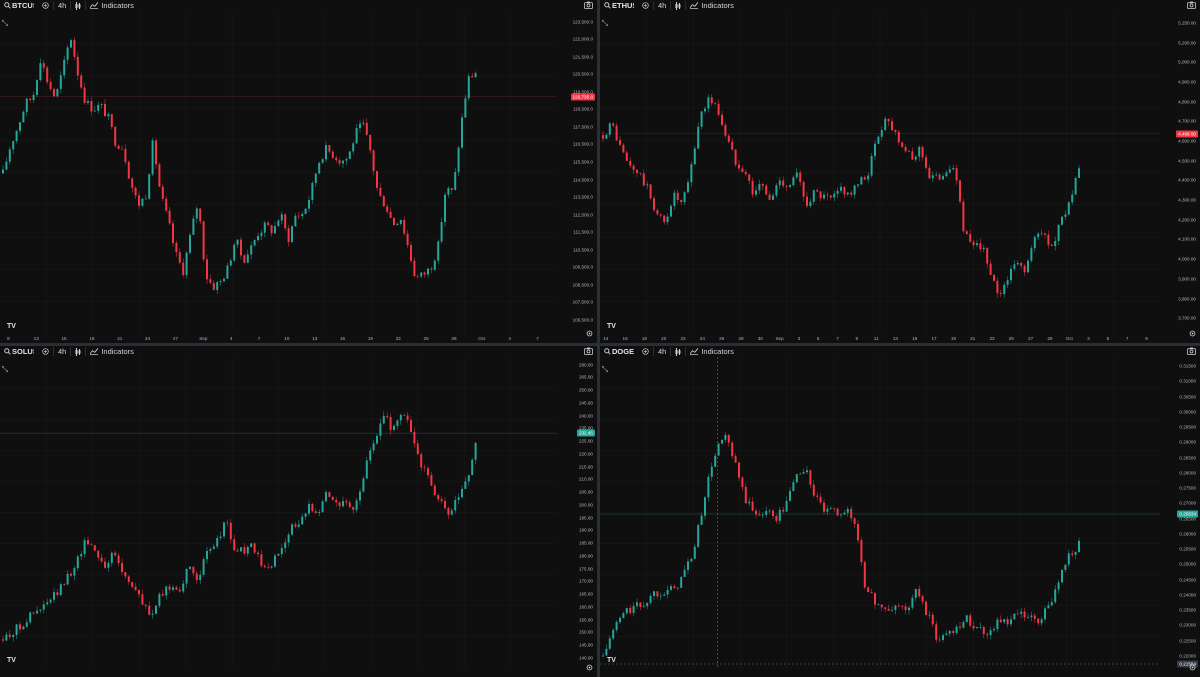  I want to click on price-axis-label: 155.00, so click(585, 620).